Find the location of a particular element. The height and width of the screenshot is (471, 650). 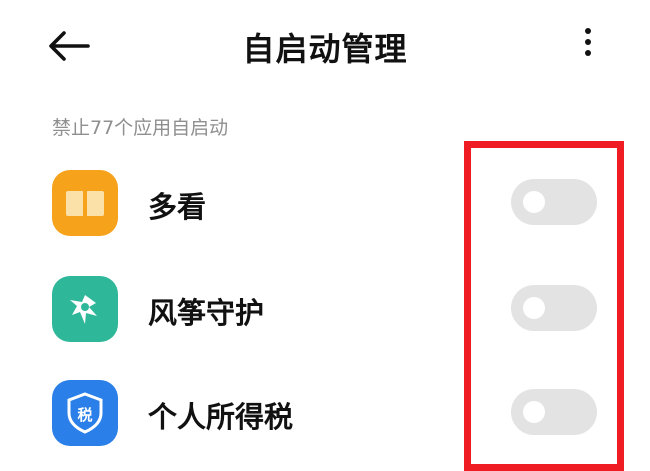

more-vertical-icon is located at coordinates (588, 31).